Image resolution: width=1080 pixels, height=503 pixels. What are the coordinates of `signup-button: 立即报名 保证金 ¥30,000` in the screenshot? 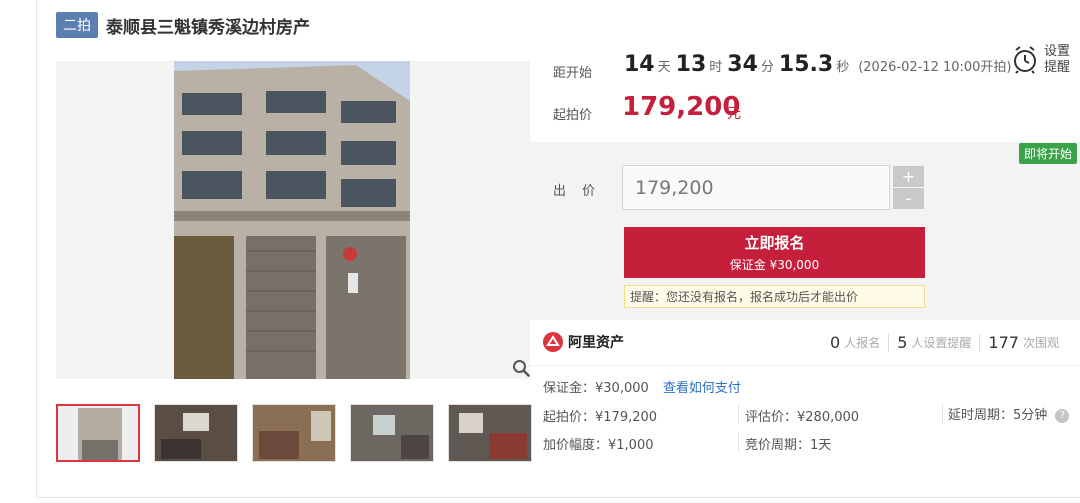 It's located at (774, 252).